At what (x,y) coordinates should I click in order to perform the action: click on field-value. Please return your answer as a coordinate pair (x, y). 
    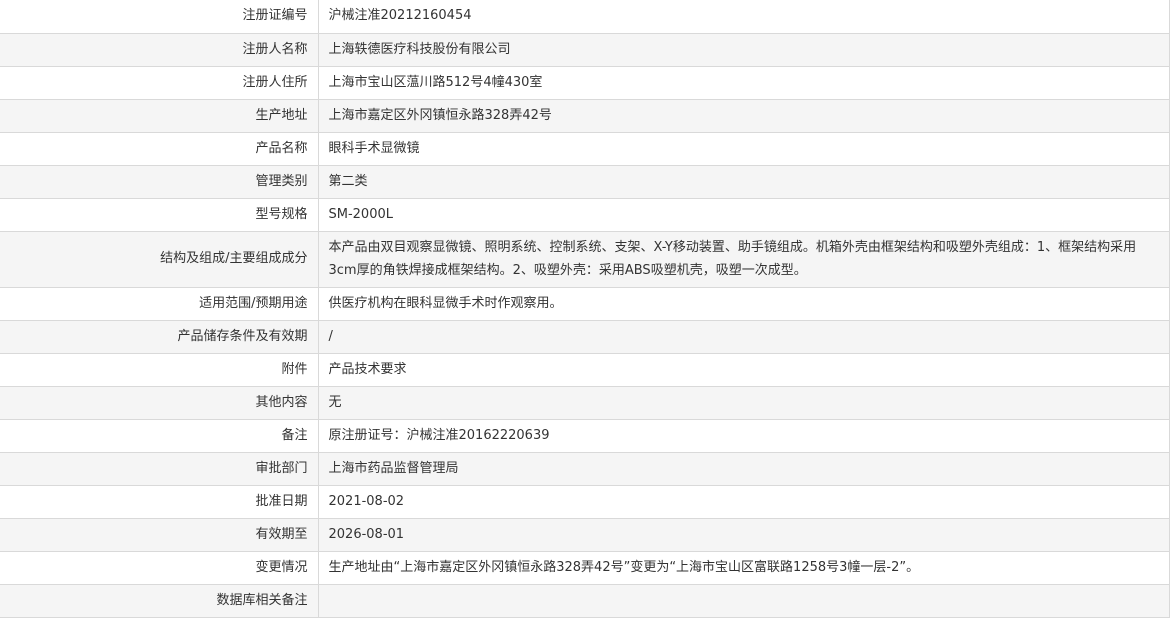
    Looking at the image, I should click on (744, 601).